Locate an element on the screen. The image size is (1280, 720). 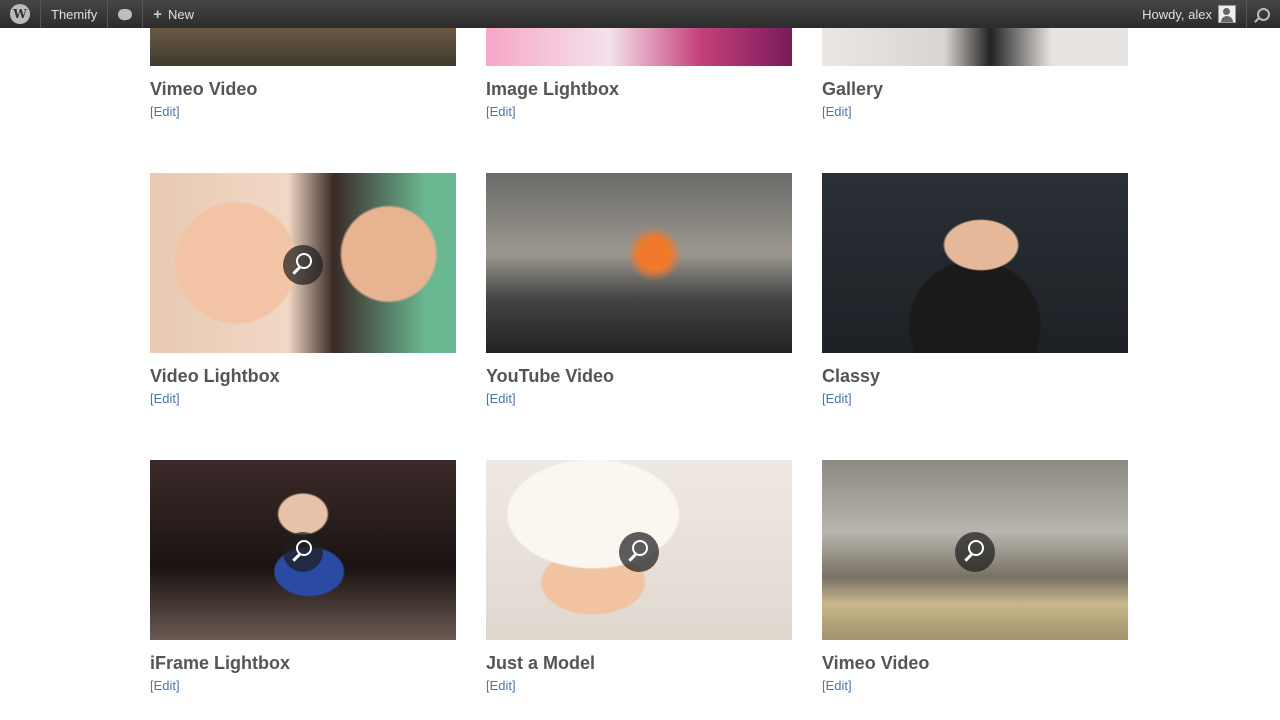
post-card: Just a Model [Edit] is located at coordinates (639, 577).